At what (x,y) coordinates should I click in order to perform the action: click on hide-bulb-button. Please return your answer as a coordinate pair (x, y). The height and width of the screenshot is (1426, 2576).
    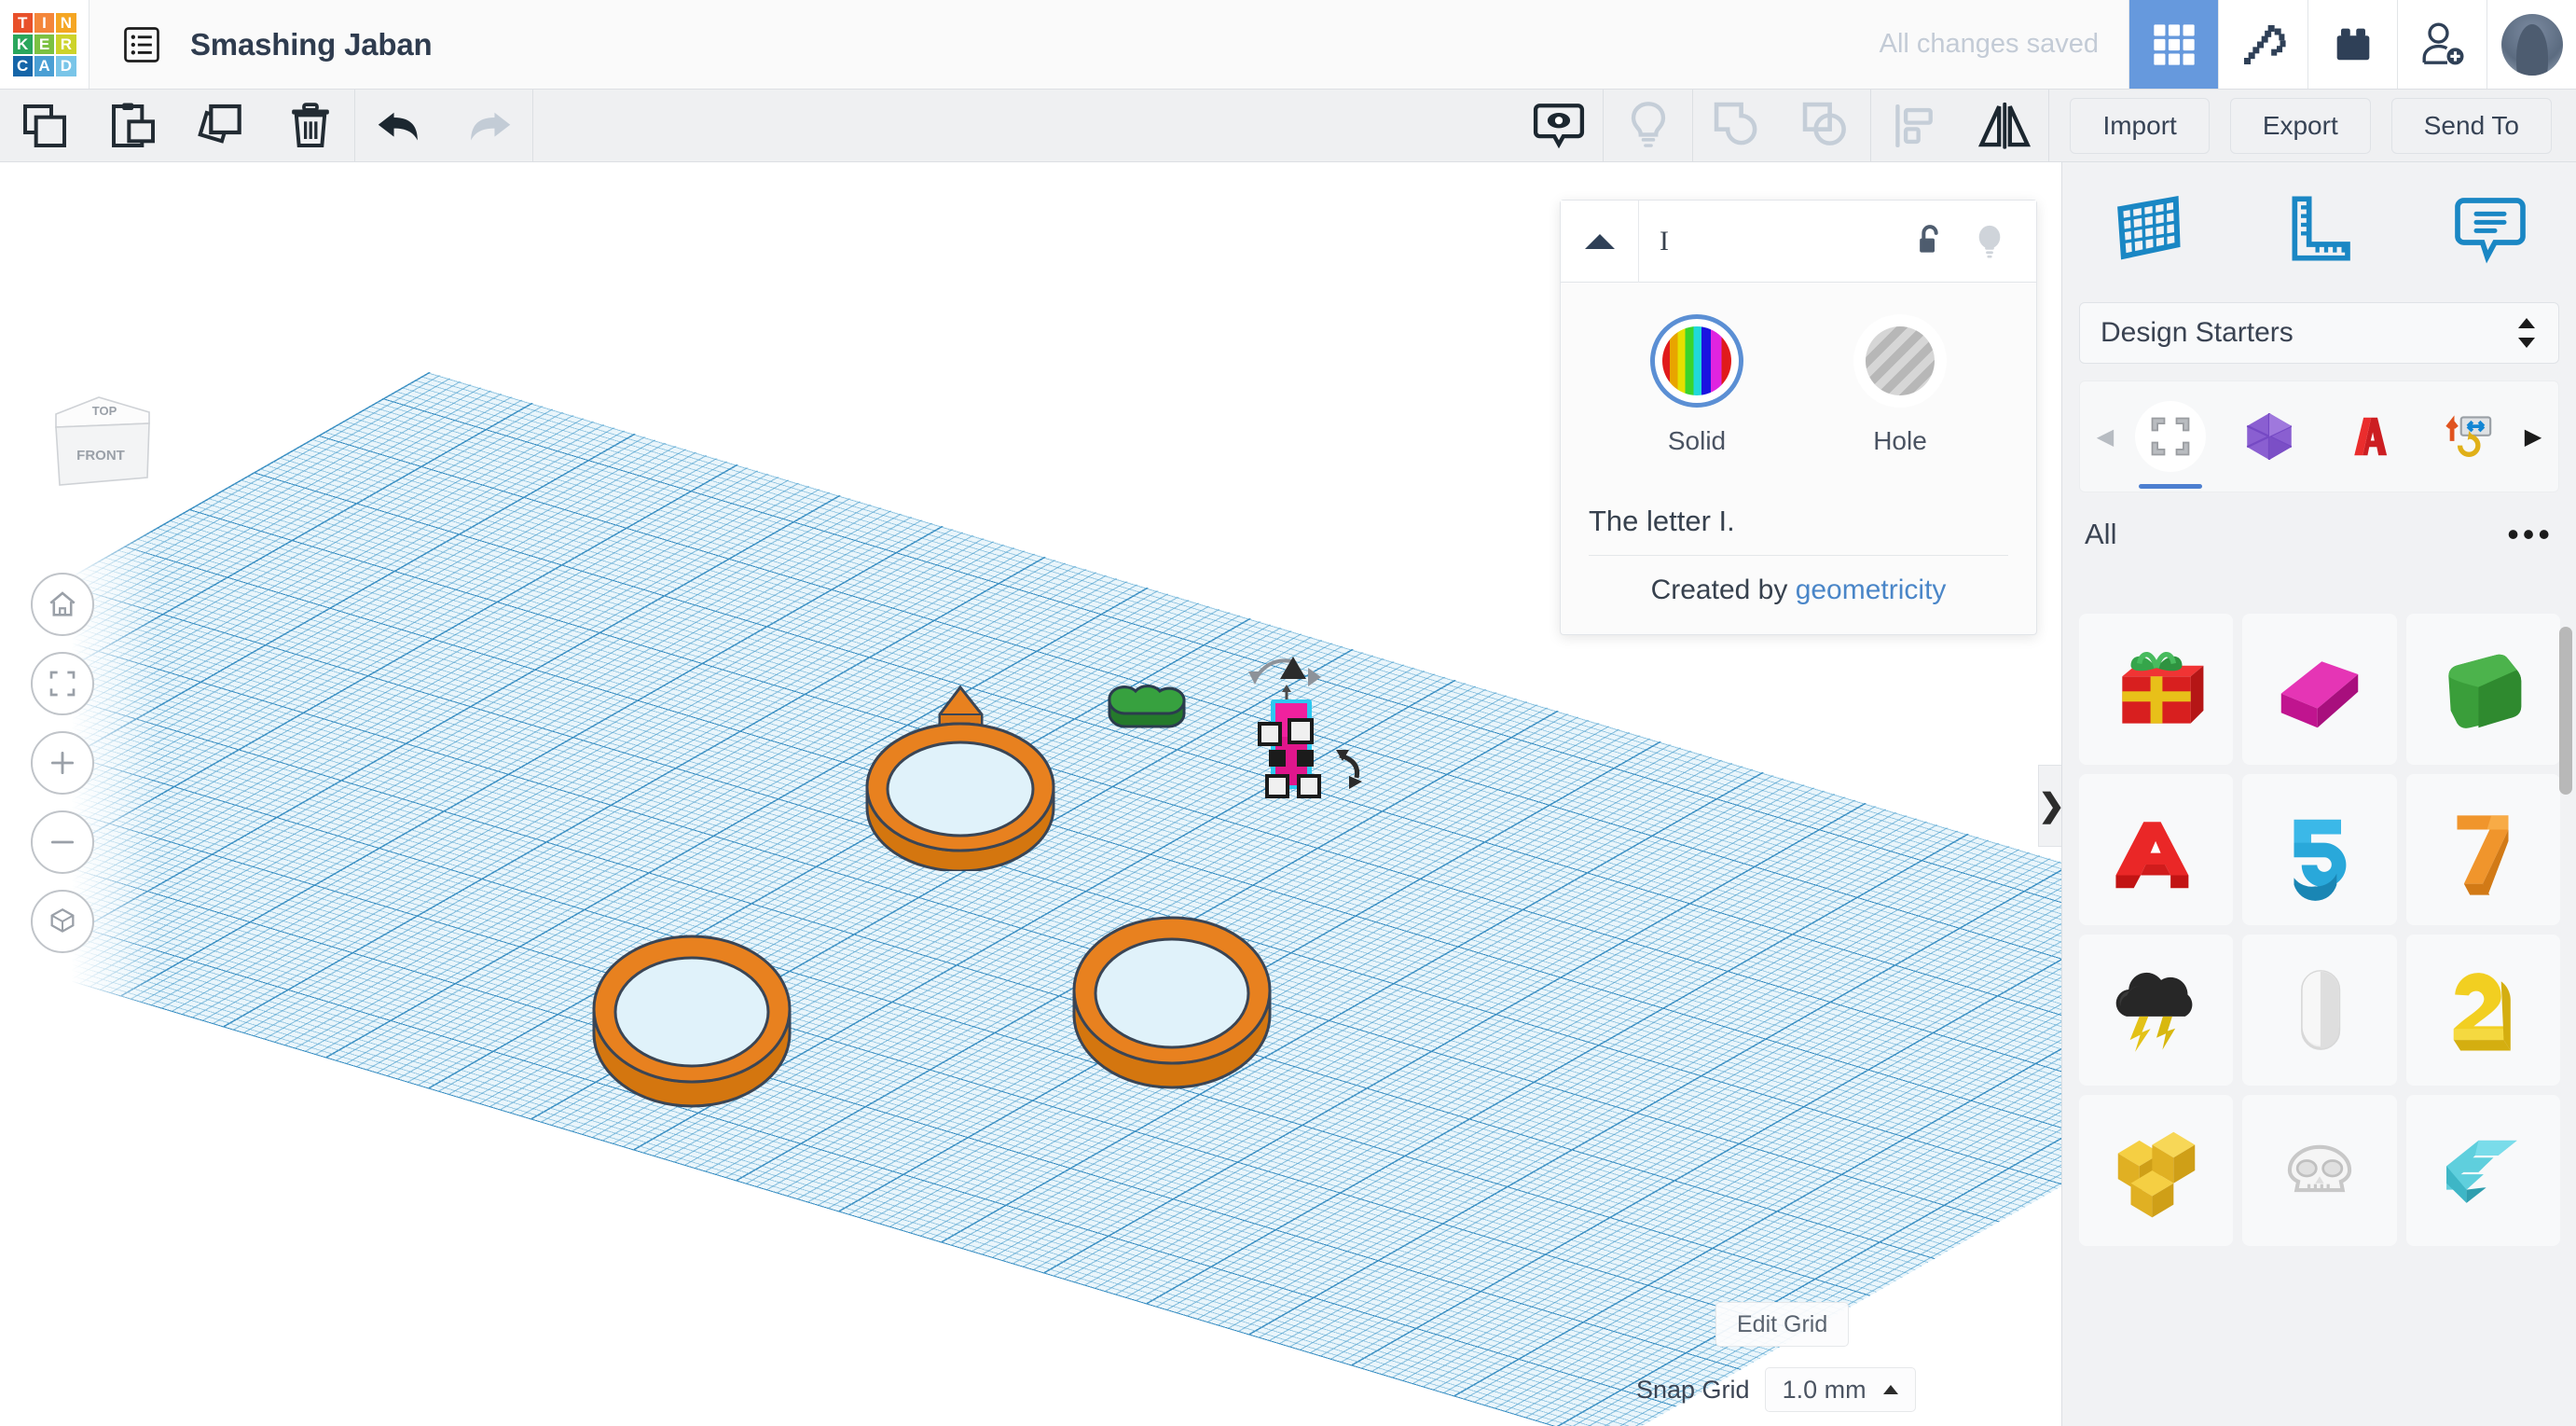
    Looking at the image, I should click on (1648, 126).